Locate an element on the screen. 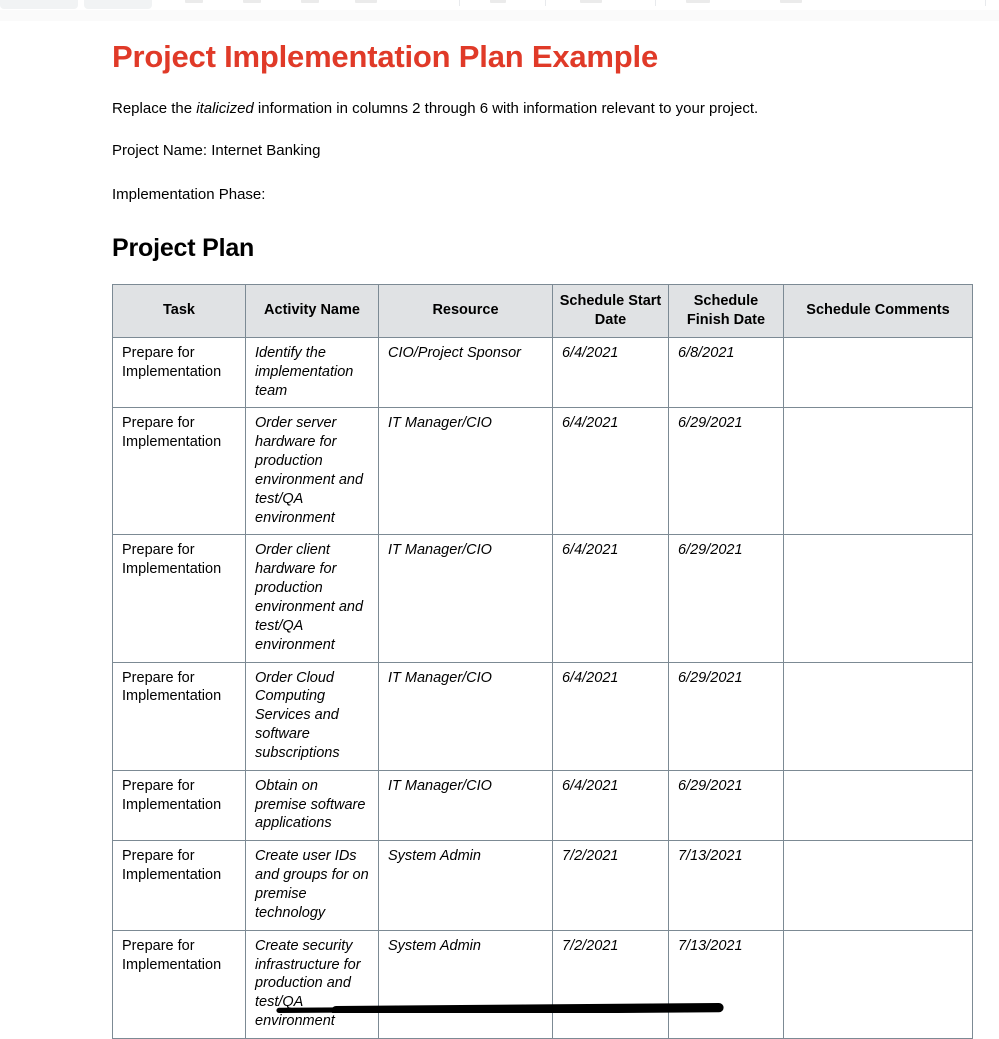  cell-resource: CIO/Project Sponsor is located at coordinates (465, 372).